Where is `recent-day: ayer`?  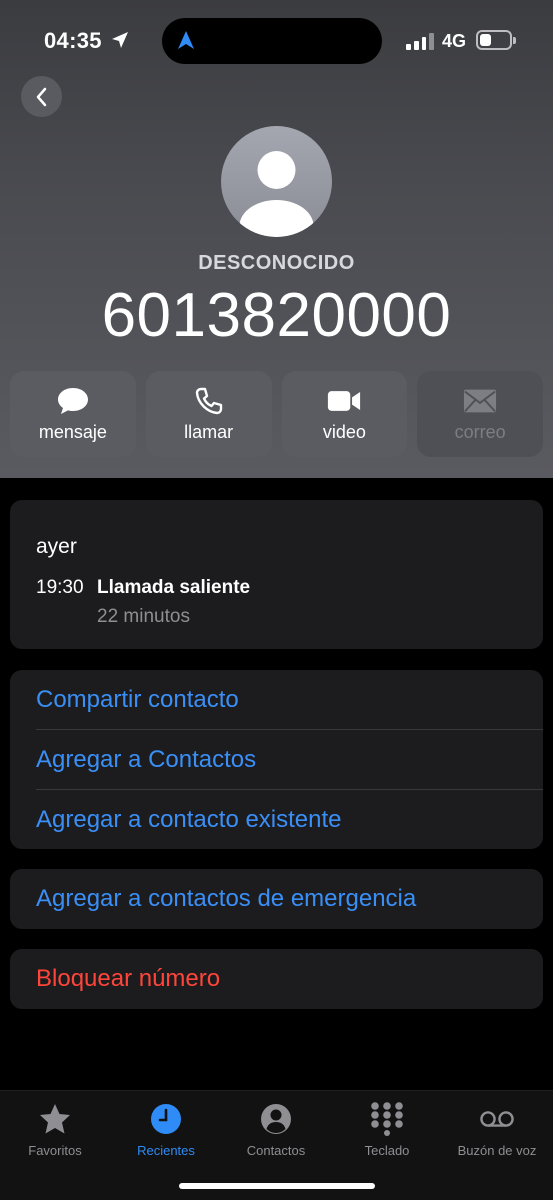 recent-day: ayer is located at coordinates (56, 546).